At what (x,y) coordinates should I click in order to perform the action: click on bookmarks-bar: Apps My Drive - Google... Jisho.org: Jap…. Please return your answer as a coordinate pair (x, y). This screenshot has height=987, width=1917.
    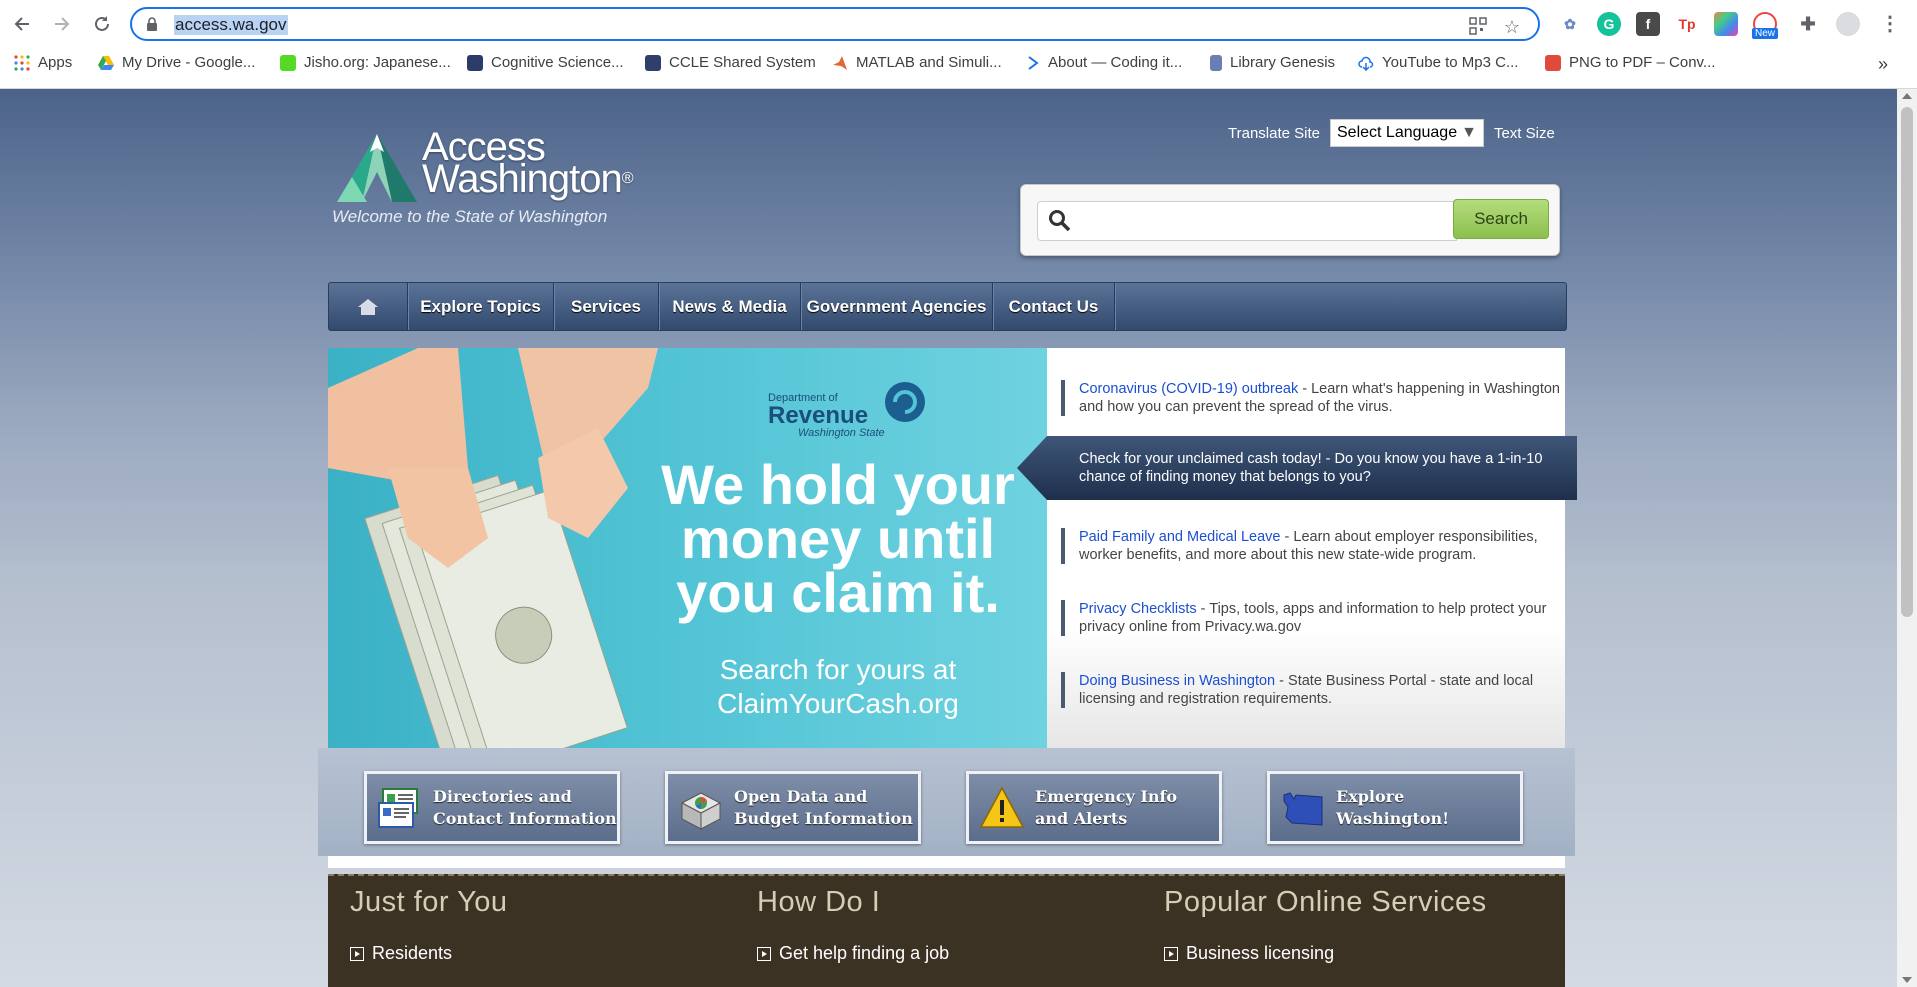
    Looking at the image, I should click on (958, 65).